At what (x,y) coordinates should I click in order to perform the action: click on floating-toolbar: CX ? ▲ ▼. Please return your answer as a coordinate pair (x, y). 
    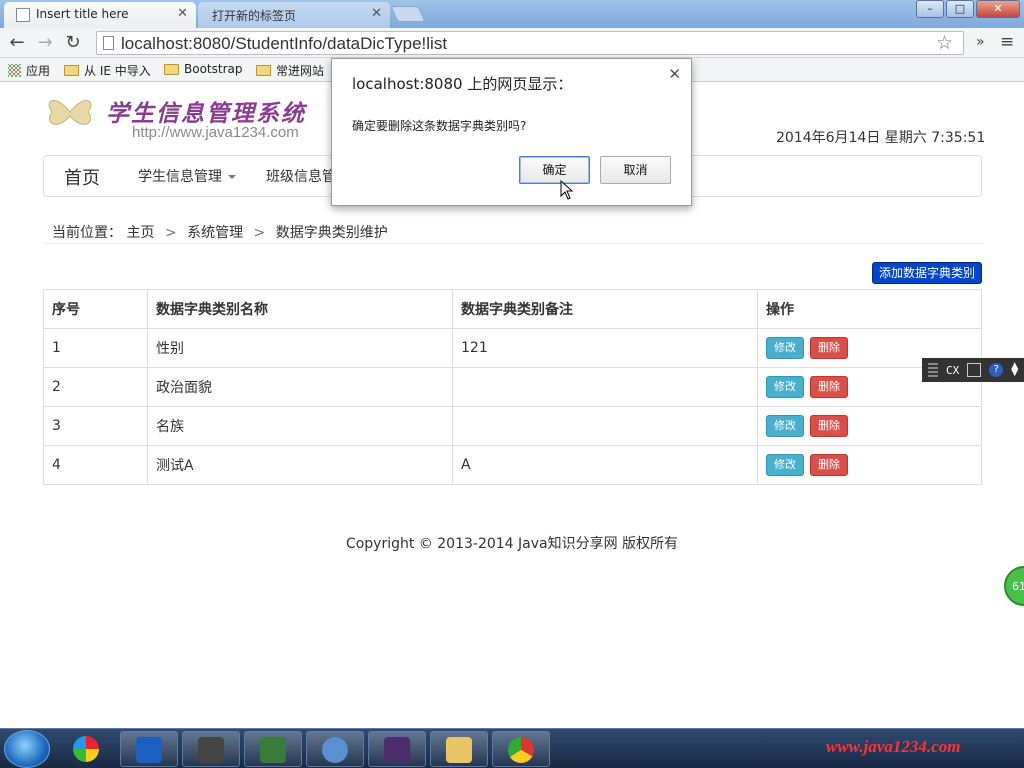
    Looking at the image, I should click on (973, 370).